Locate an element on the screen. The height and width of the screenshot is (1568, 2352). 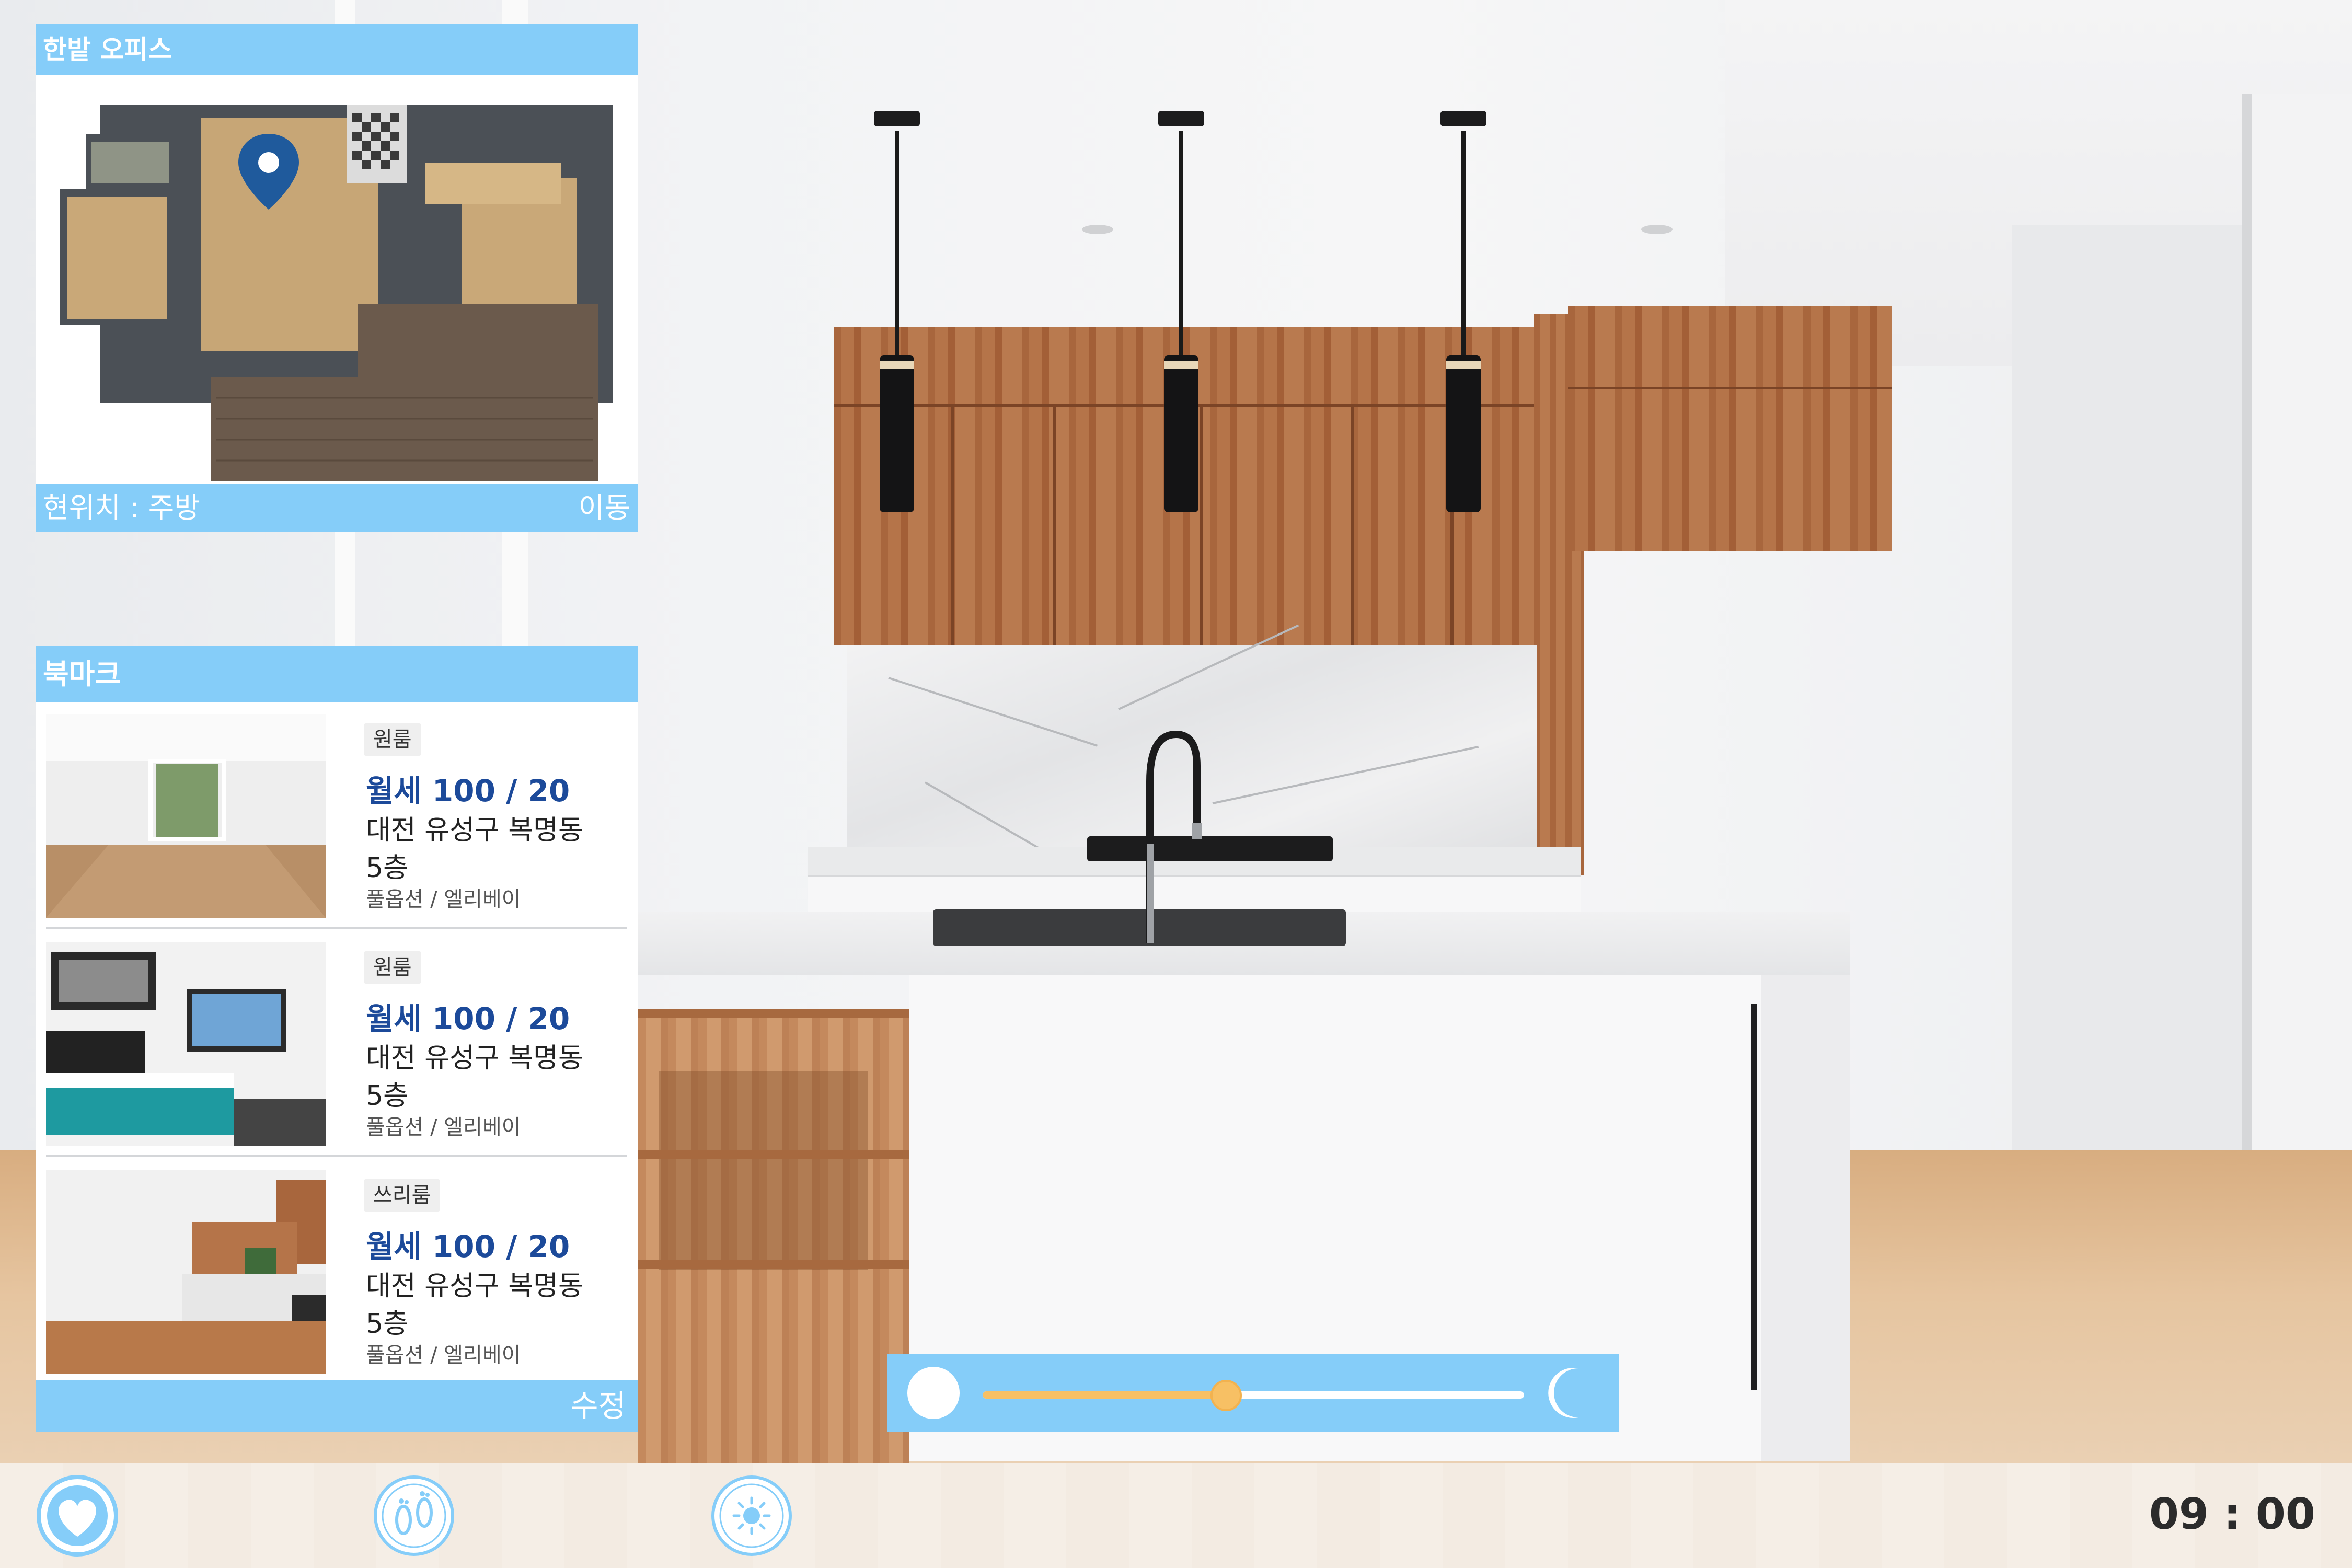
sun-icon is located at coordinates (933, 1393).